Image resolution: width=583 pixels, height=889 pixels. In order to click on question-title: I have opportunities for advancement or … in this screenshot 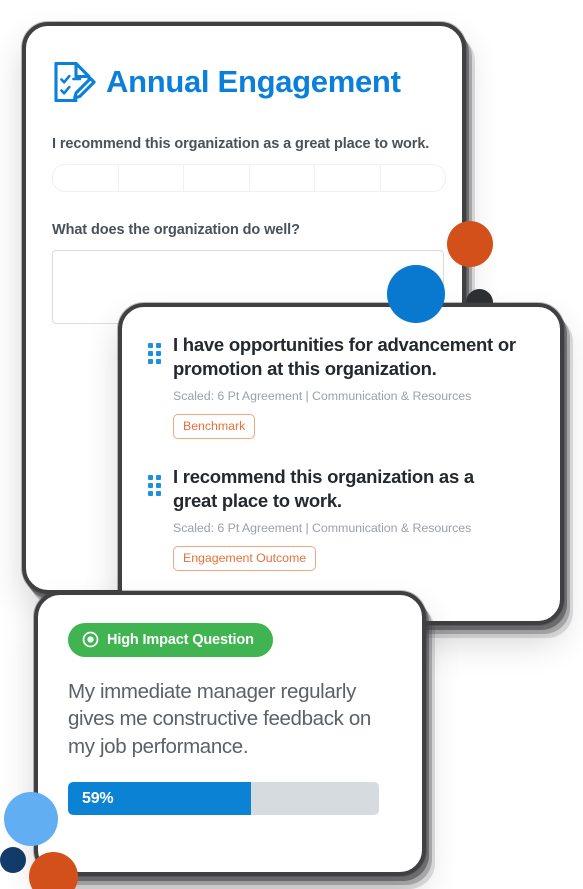, I will do `click(344, 357)`.